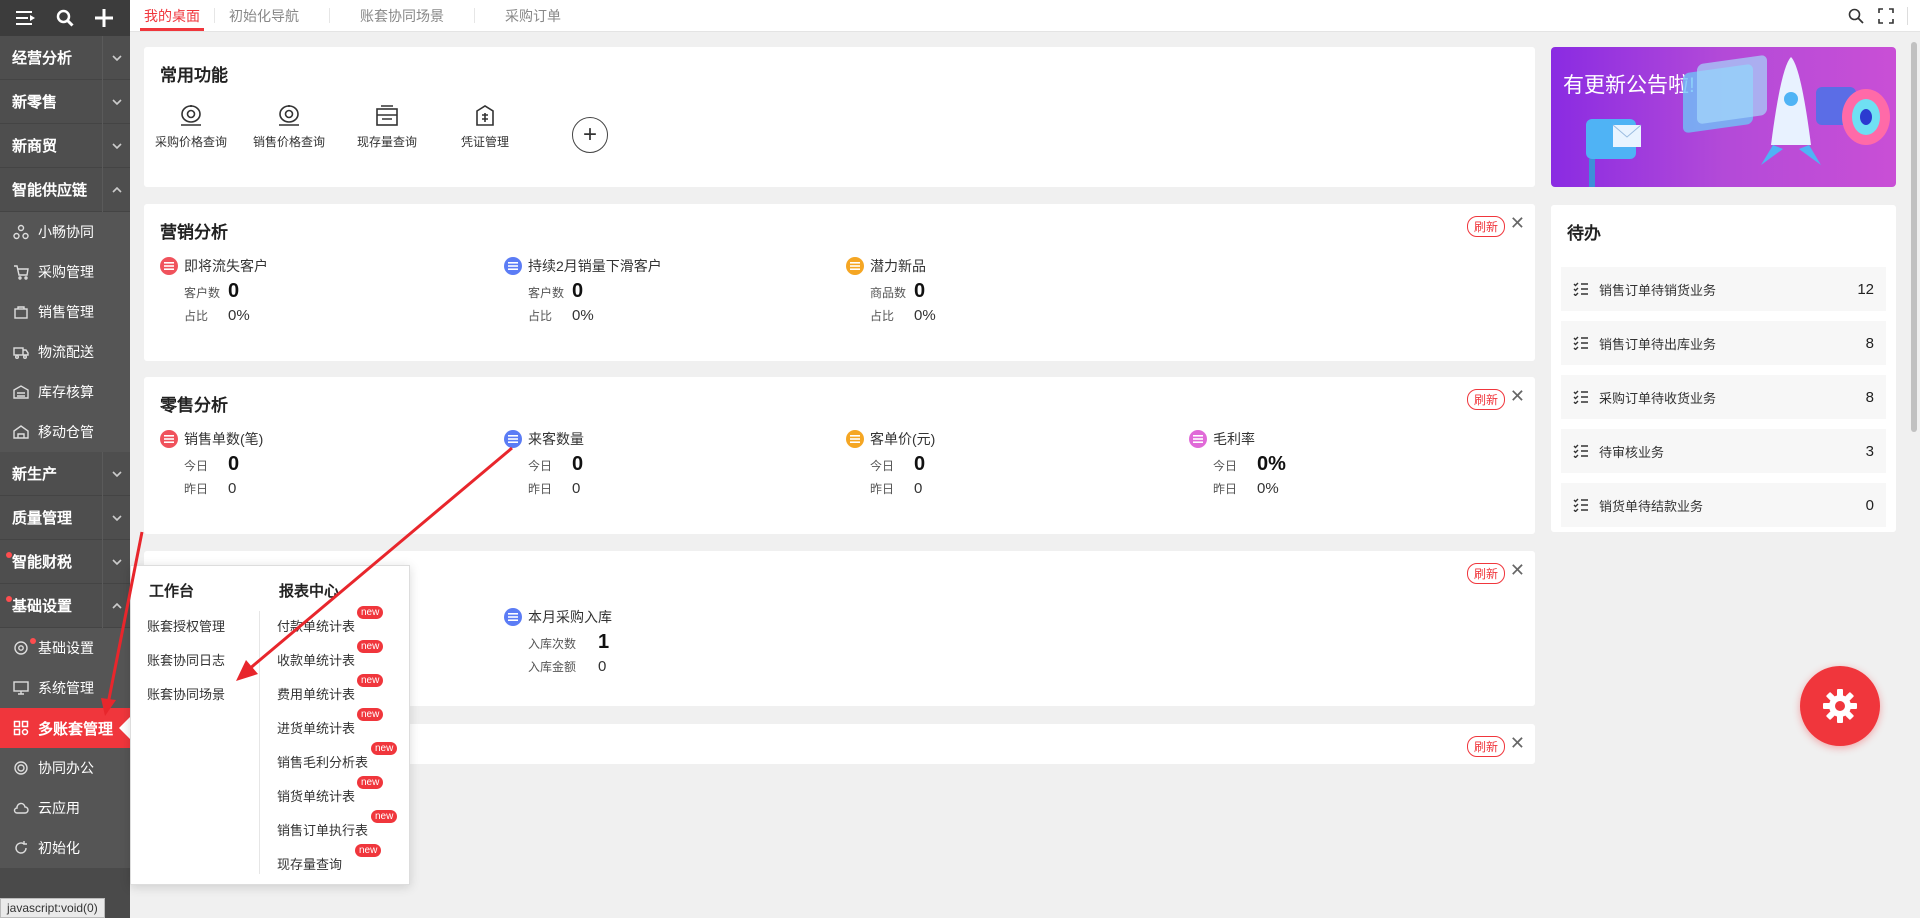  Describe the element at coordinates (226, 266) in the screenshot. I see `metric-name: 即将流失客户` at that location.